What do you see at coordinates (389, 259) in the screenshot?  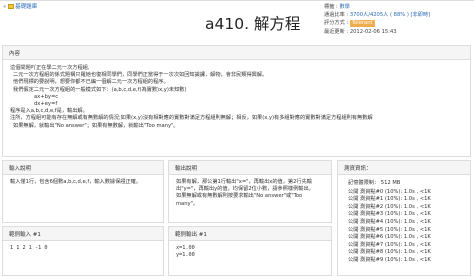 I see `test-case-item: 公開 測資點#9 (10%): 1.0s , <1K` at bounding box center [389, 259].